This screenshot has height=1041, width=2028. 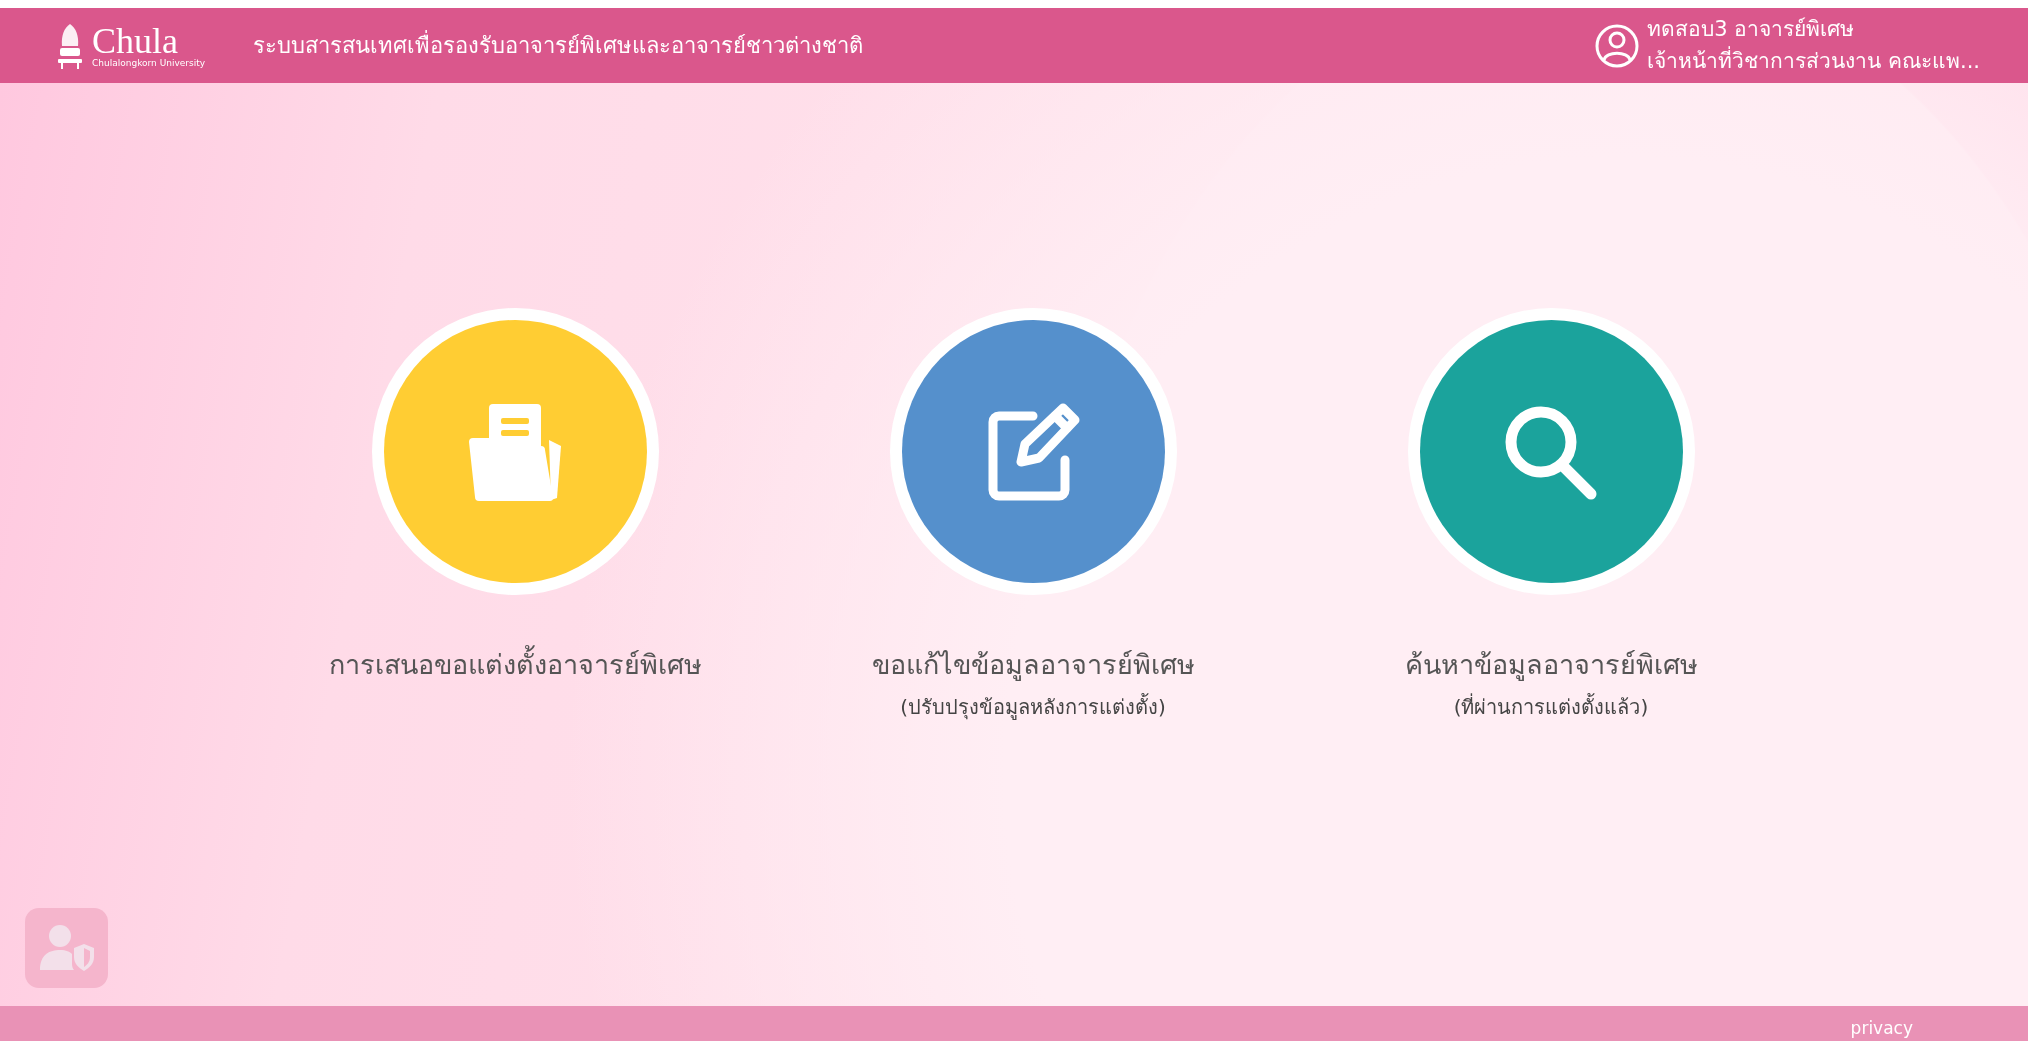 What do you see at coordinates (1033, 707) in the screenshot?
I see `menu-subtitle: (ปรับปรุงข้อมูลหลังการแต่งตั้ง)` at bounding box center [1033, 707].